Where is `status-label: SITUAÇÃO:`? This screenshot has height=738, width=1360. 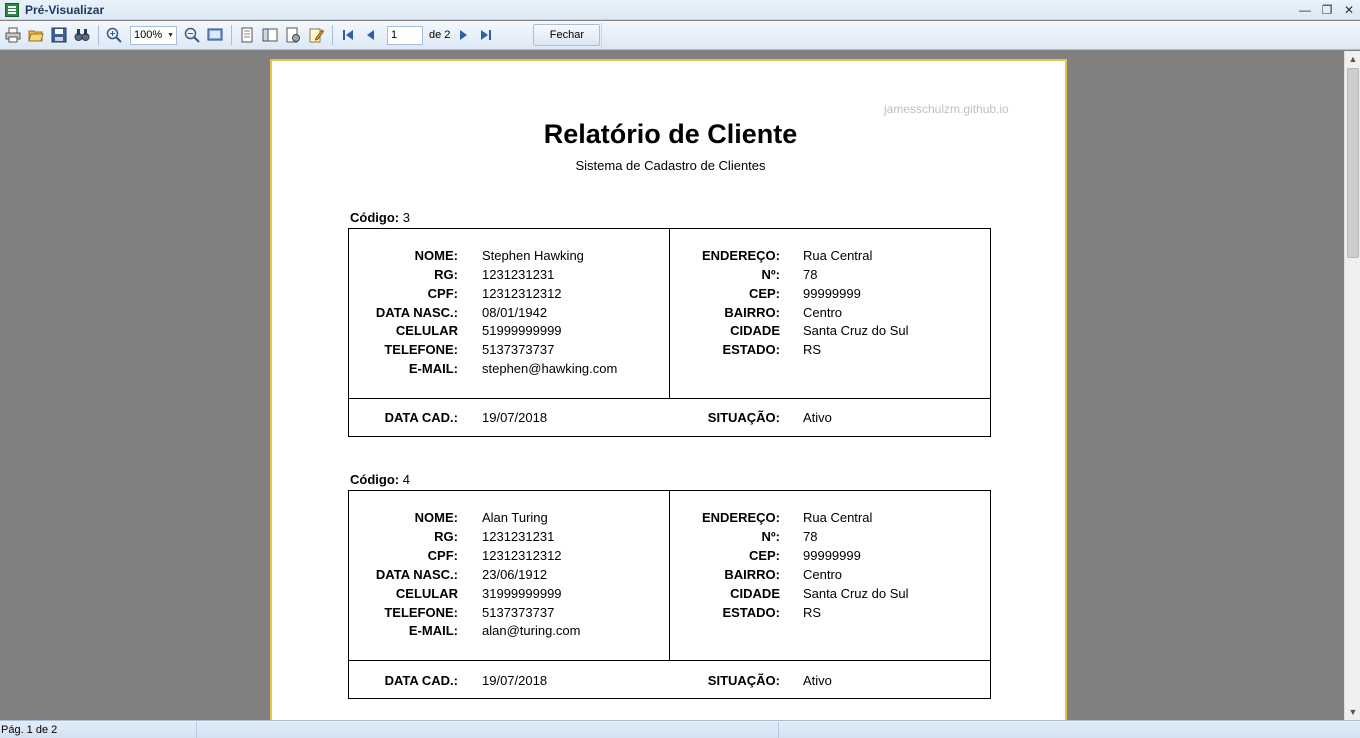
status-label: SITUAÇÃO: is located at coordinates (743, 417).